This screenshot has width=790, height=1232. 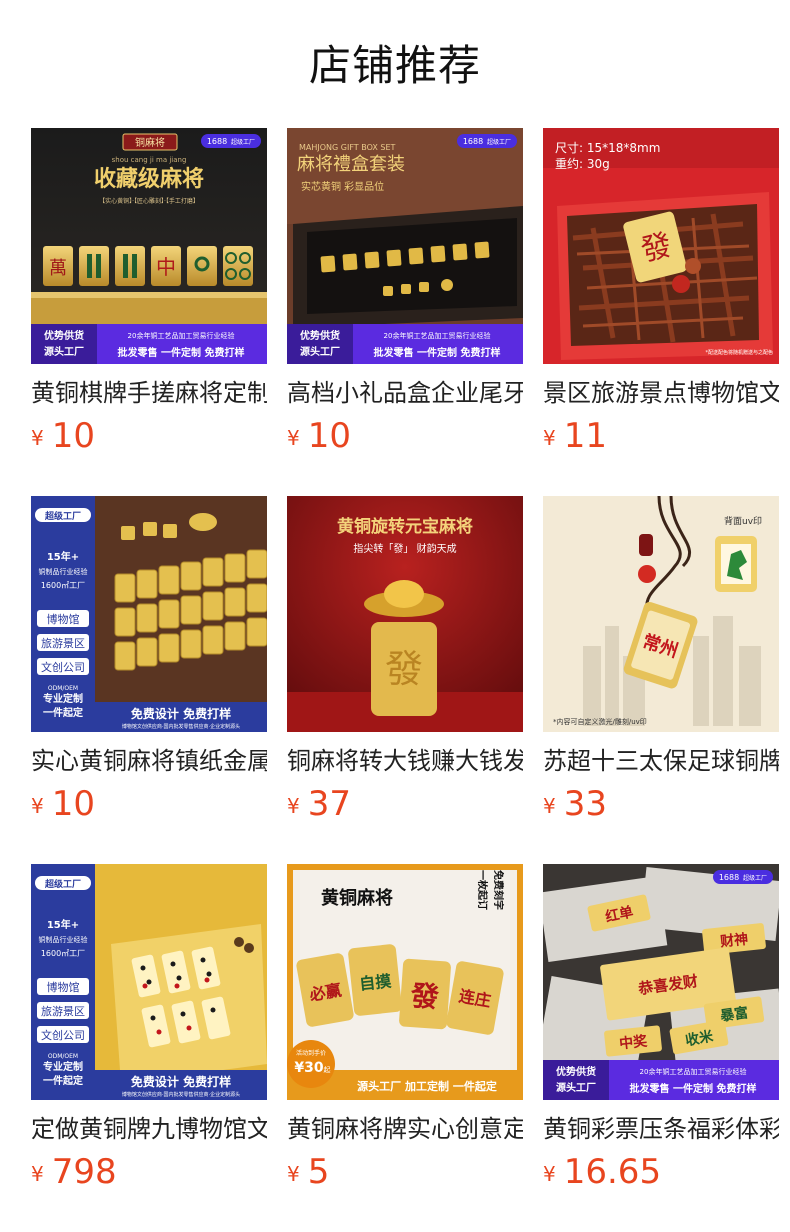 I want to click on price-value: 5, so click(x=318, y=1172).